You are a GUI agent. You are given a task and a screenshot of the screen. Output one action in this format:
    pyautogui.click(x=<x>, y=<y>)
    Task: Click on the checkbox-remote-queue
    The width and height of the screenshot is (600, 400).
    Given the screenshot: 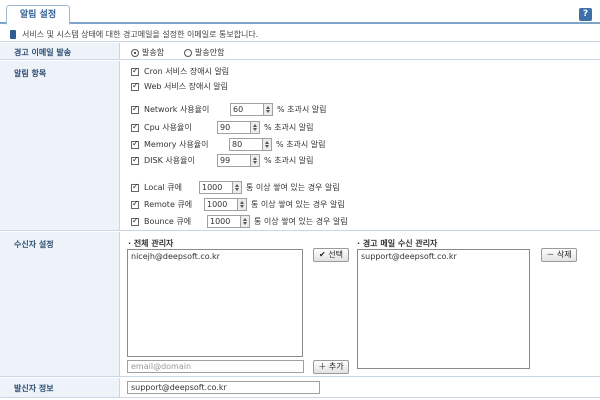 What is the action you would take?
    pyautogui.click(x=135, y=204)
    